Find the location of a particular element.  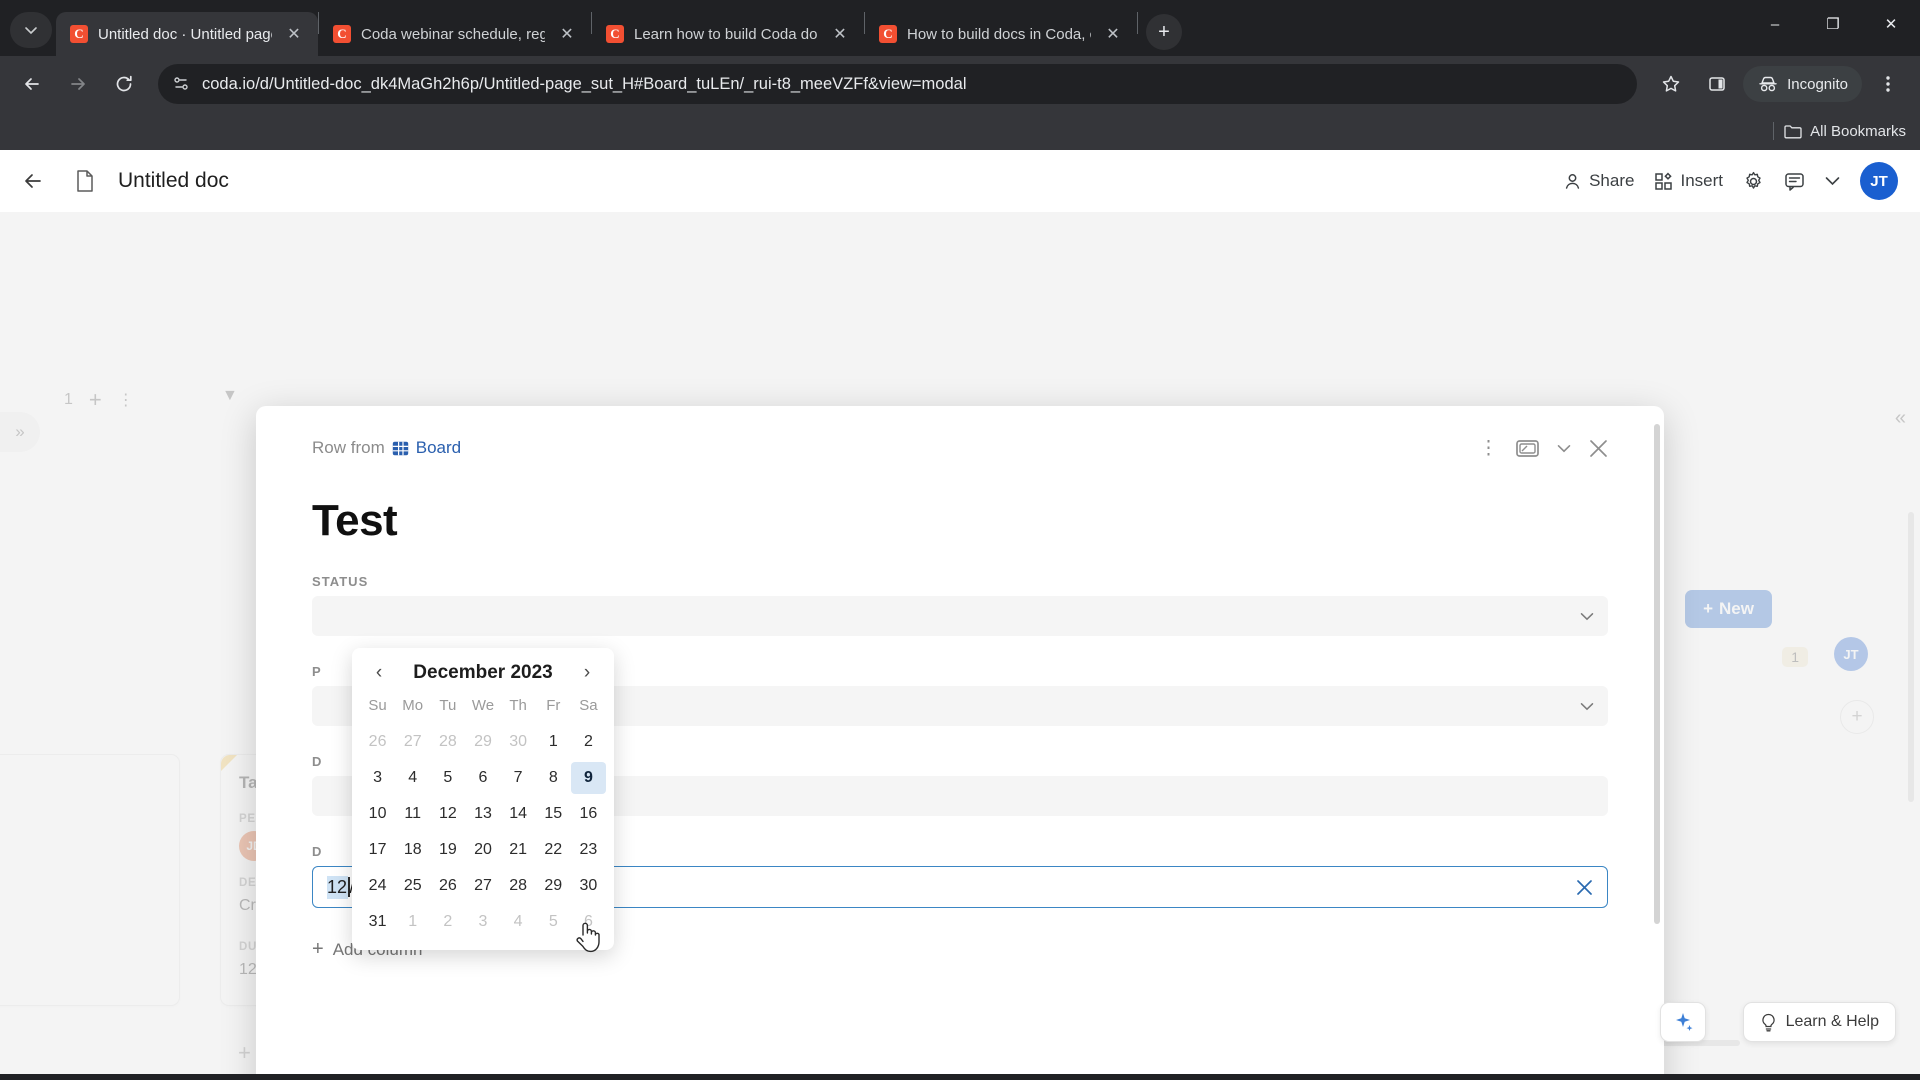

calendar-day: 15 is located at coordinates (553, 814).